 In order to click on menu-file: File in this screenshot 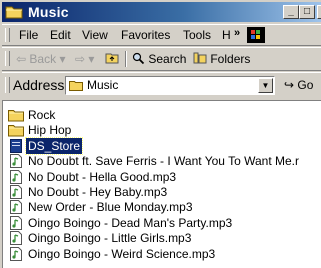, I will do `click(28, 35)`.